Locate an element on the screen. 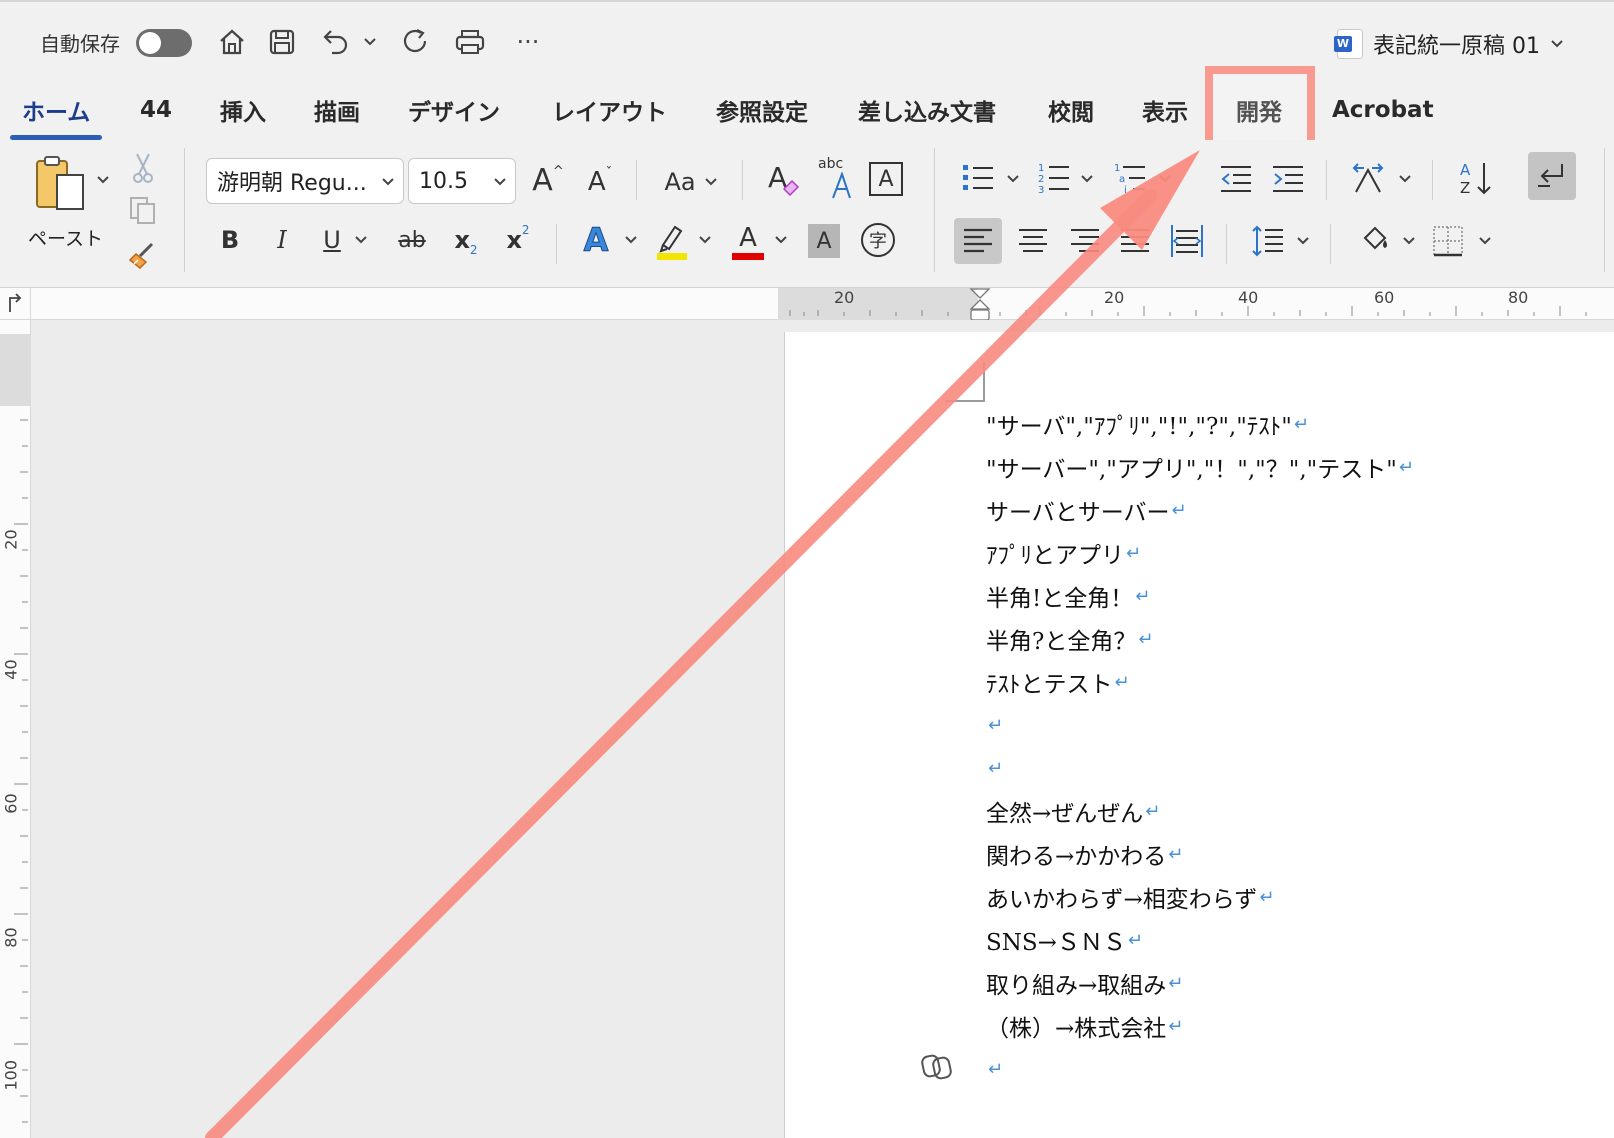 The width and height of the screenshot is (1614, 1138). bold-button: B is located at coordinates (230, 240).